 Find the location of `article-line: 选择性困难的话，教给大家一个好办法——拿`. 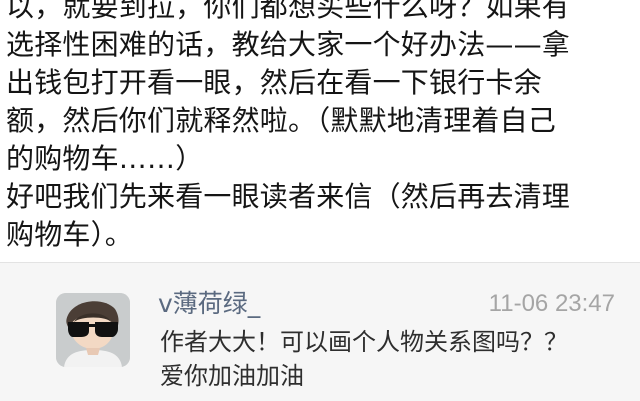

article-line: 选择性困难的话，教给大家一个好办法——拿 is located at coordinates (288, 44).